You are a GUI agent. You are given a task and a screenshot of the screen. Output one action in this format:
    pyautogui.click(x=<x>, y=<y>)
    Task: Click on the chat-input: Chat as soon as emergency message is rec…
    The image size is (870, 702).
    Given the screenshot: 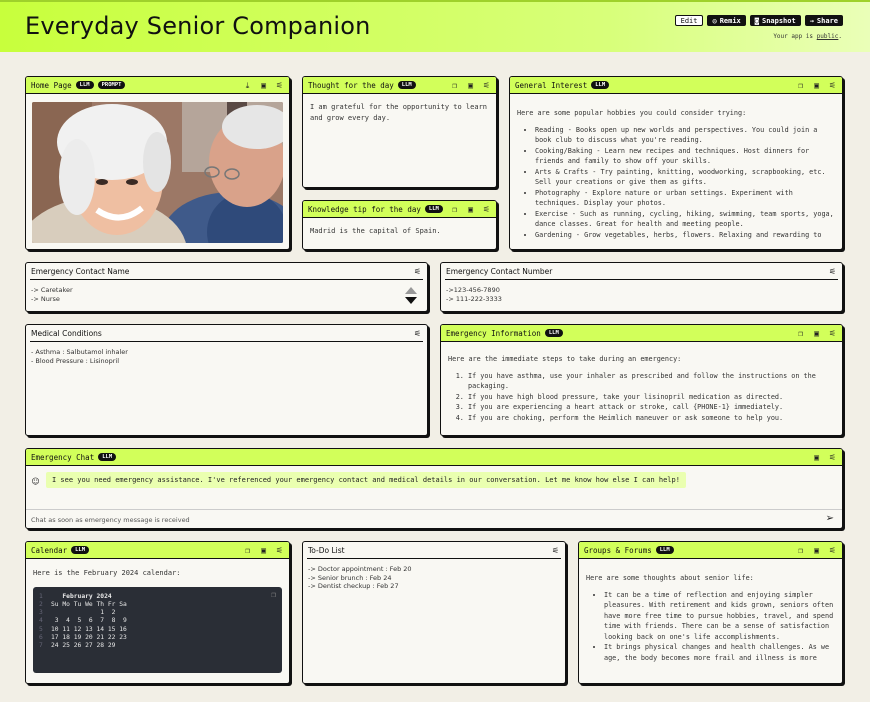 What is the action you would take?
    pyautogui.click(x=434, y=518)
    